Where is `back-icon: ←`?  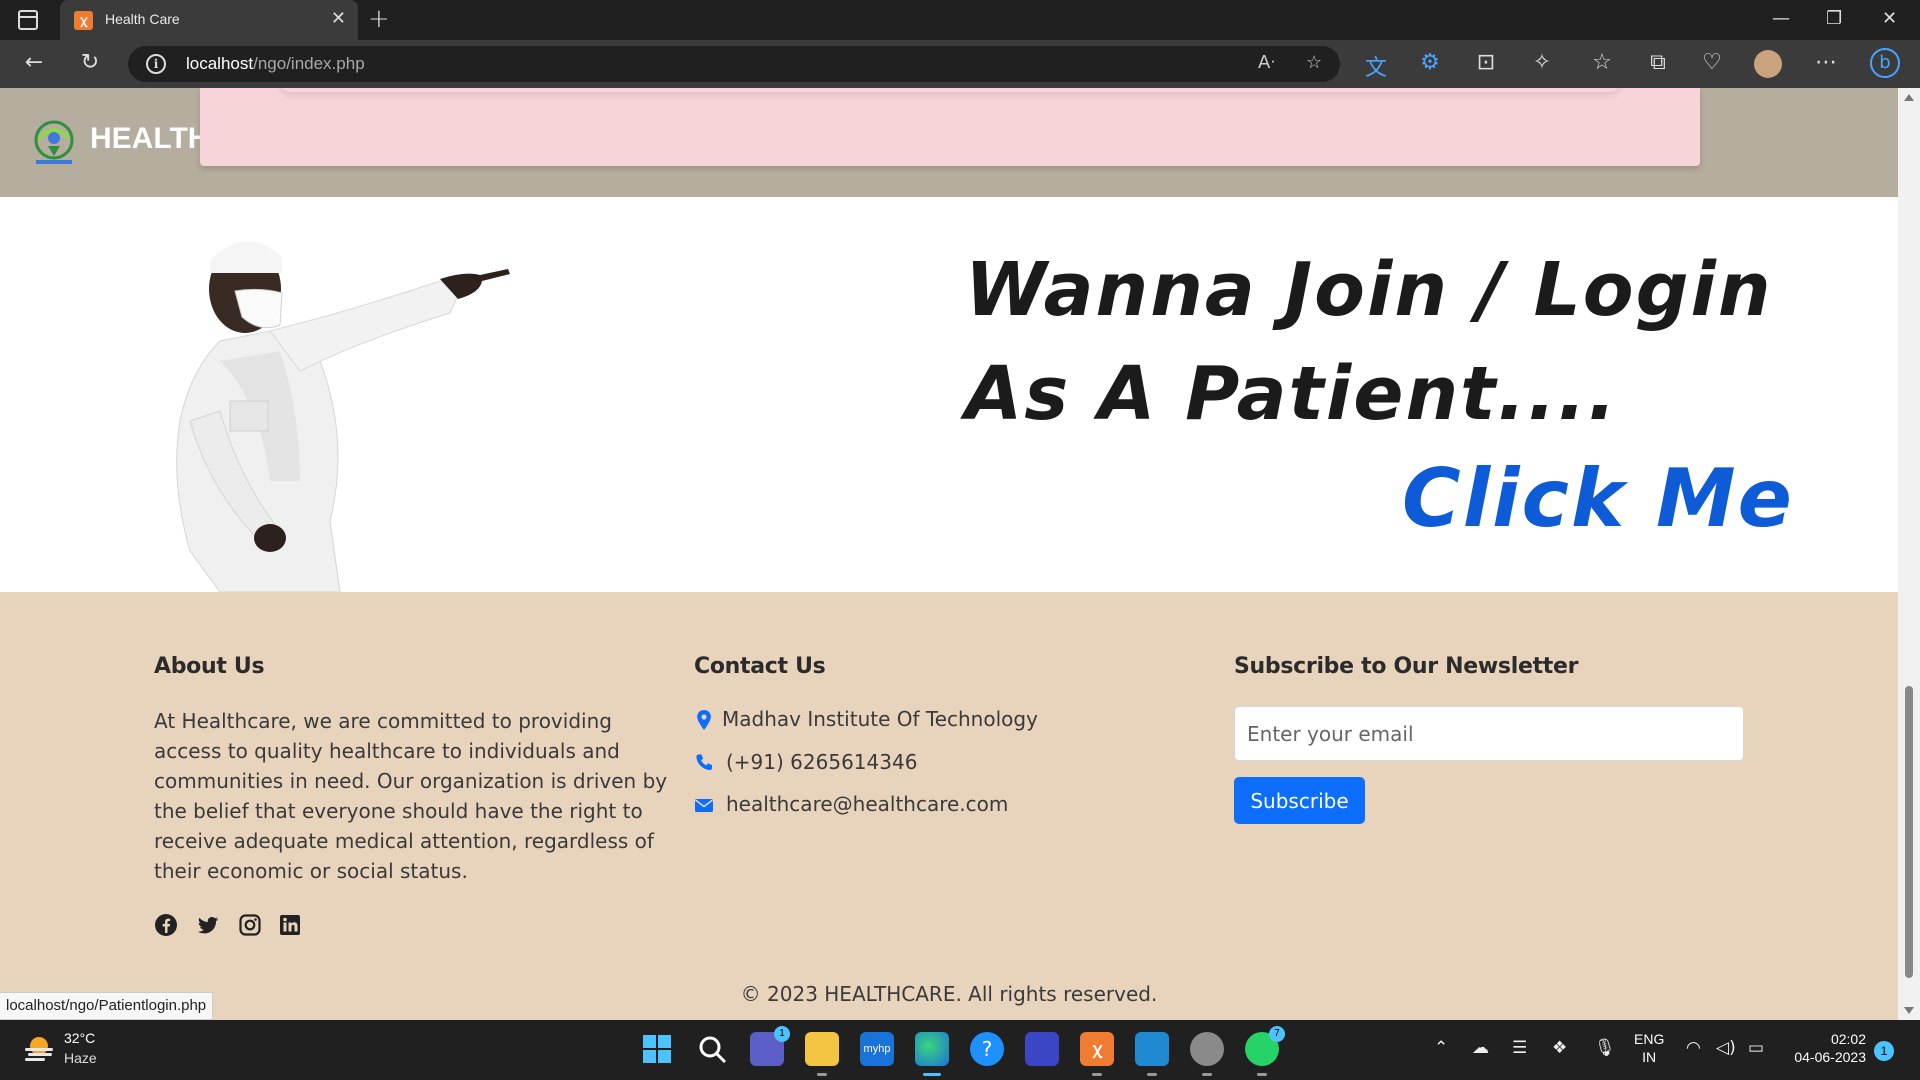 back-icon: ← is located at coordinates (34, 62).